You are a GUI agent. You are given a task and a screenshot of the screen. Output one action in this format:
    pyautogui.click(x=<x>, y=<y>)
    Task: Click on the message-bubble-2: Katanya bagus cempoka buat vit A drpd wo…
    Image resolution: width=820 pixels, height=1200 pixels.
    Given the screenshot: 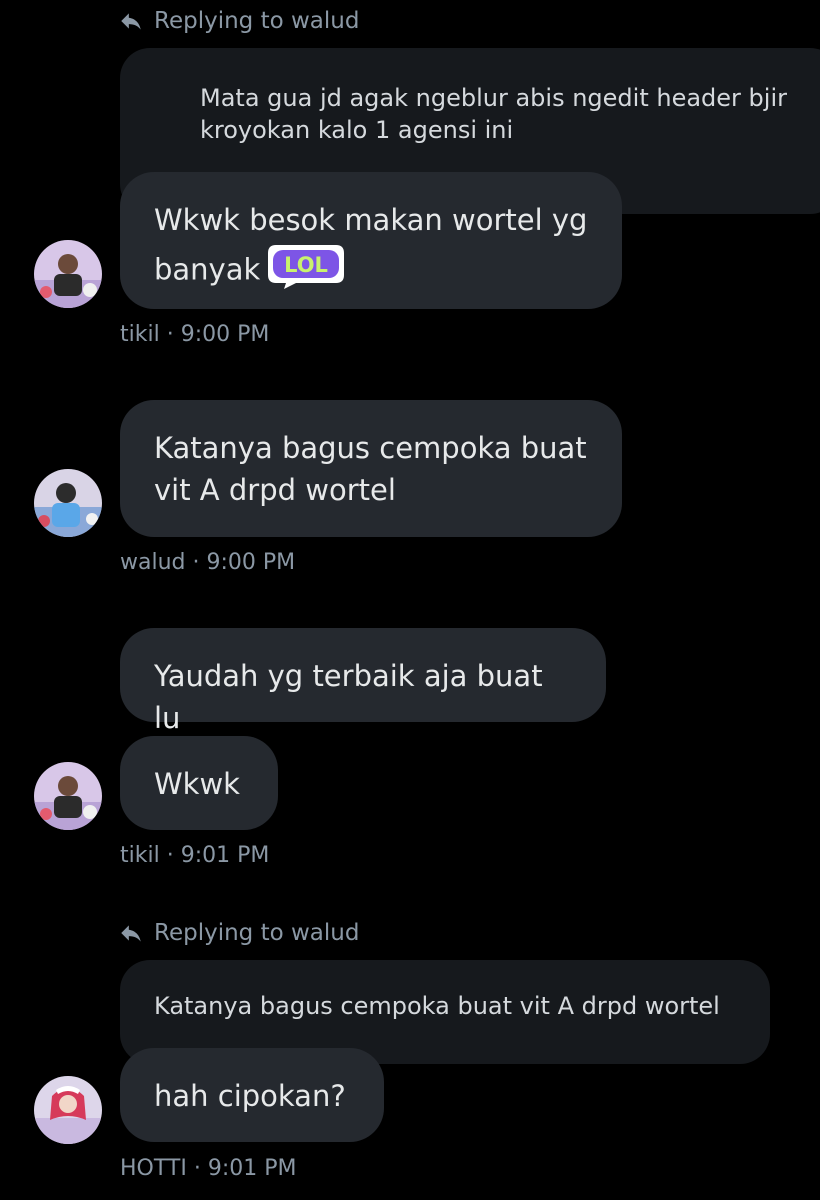 What is the action you would take?
    pyautogui.click(x=371, y=468)
    